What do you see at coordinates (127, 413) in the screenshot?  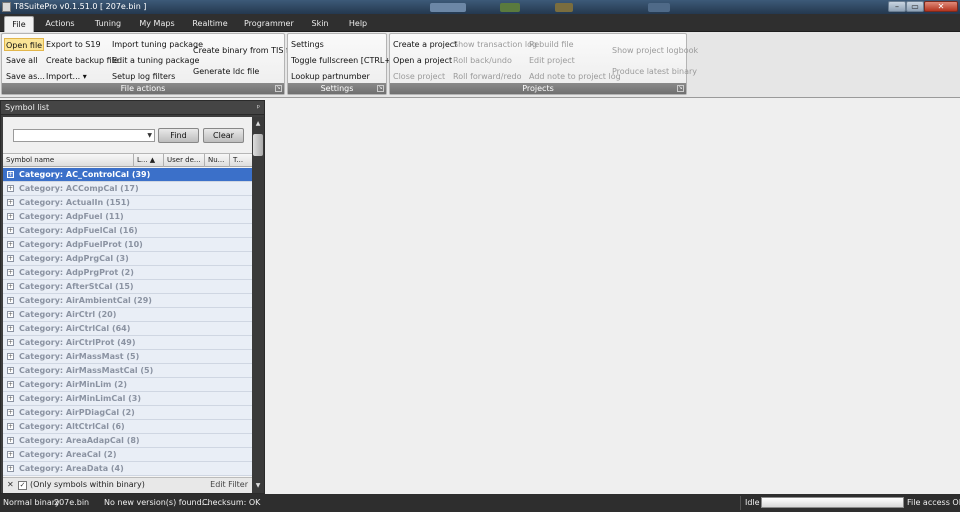 I see `table-row: + Category: AirPDiagCal (2)` at bounding box center [127, 413].